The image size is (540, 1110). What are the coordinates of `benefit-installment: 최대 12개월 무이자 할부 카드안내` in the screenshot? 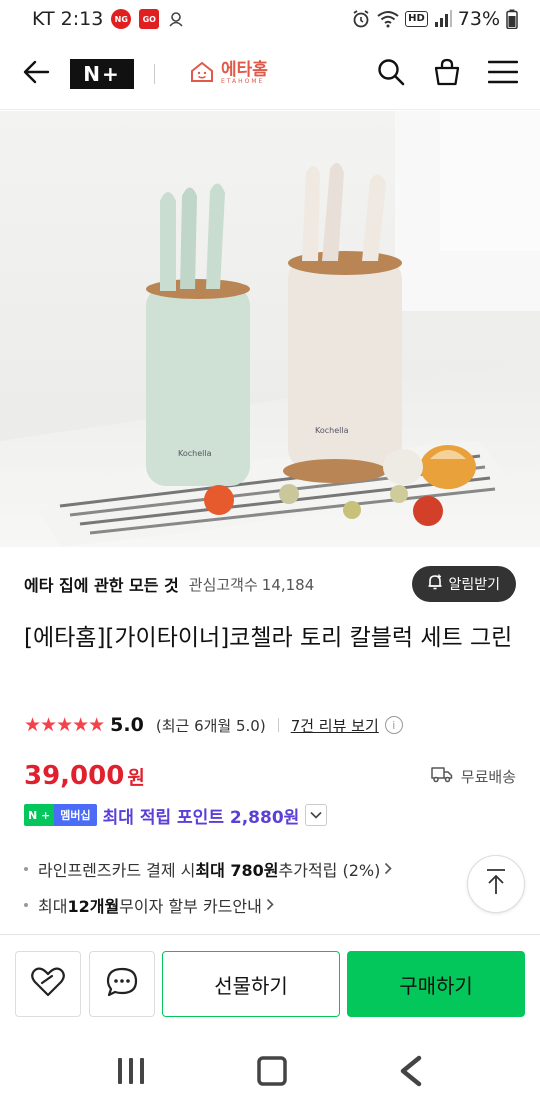 It's located at (149, 905).